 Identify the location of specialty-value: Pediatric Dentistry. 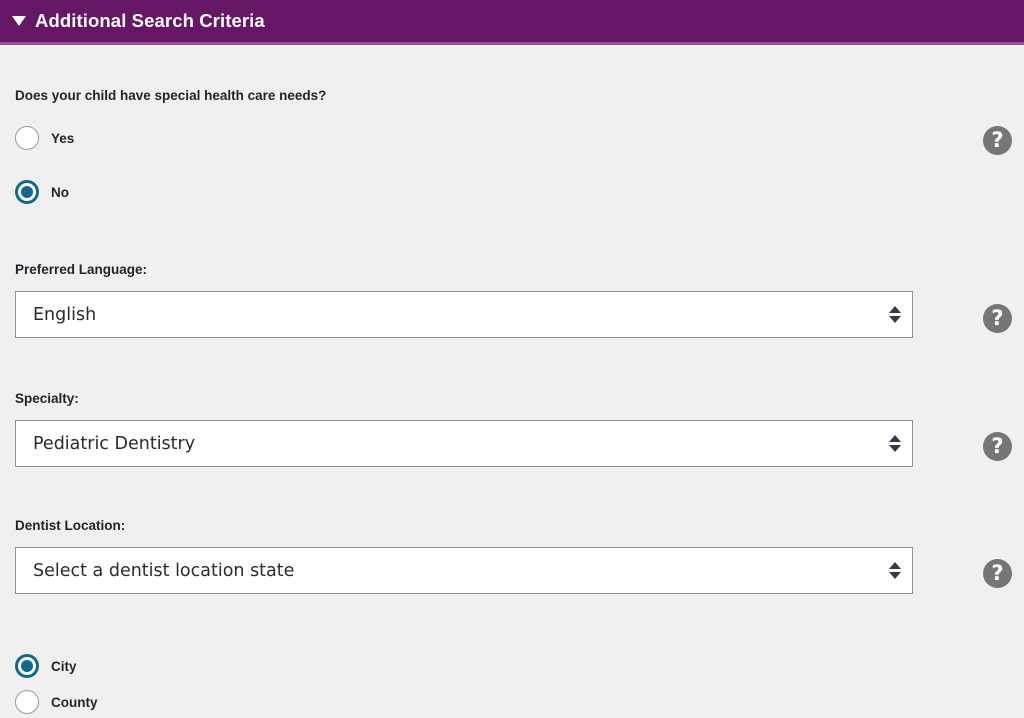
(114, 443).